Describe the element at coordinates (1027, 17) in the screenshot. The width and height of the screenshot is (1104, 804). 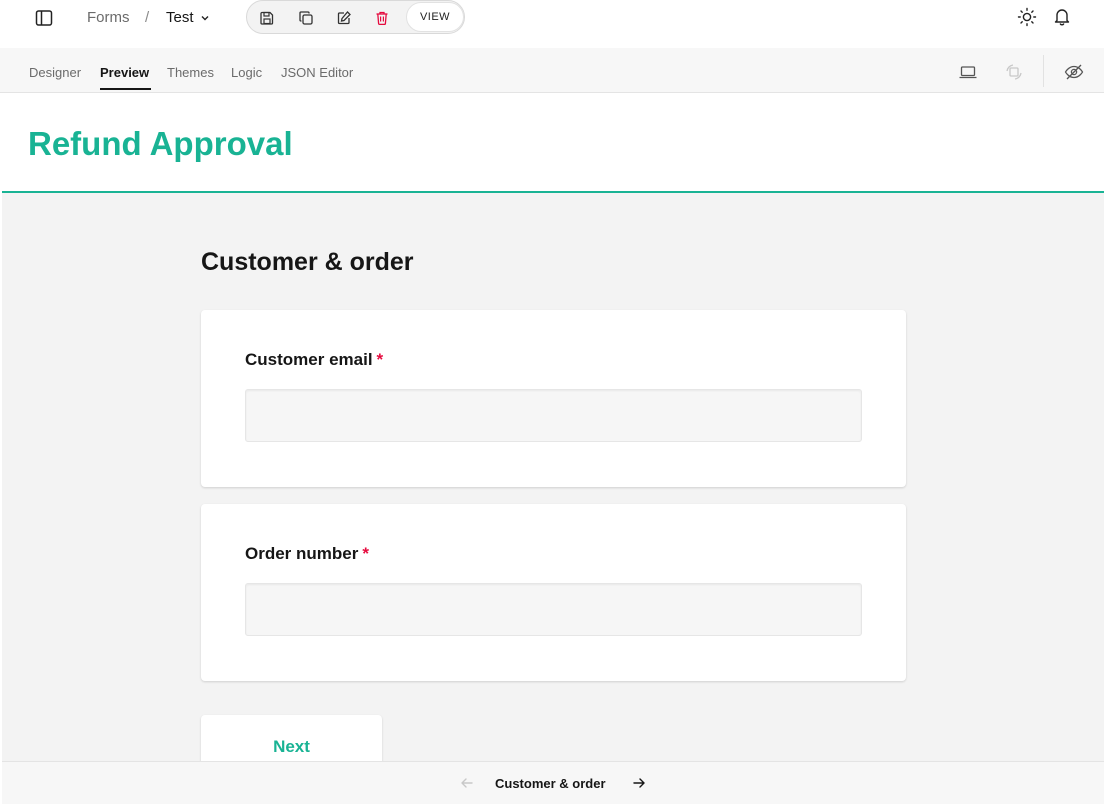
I see `sun-icon` at that location.